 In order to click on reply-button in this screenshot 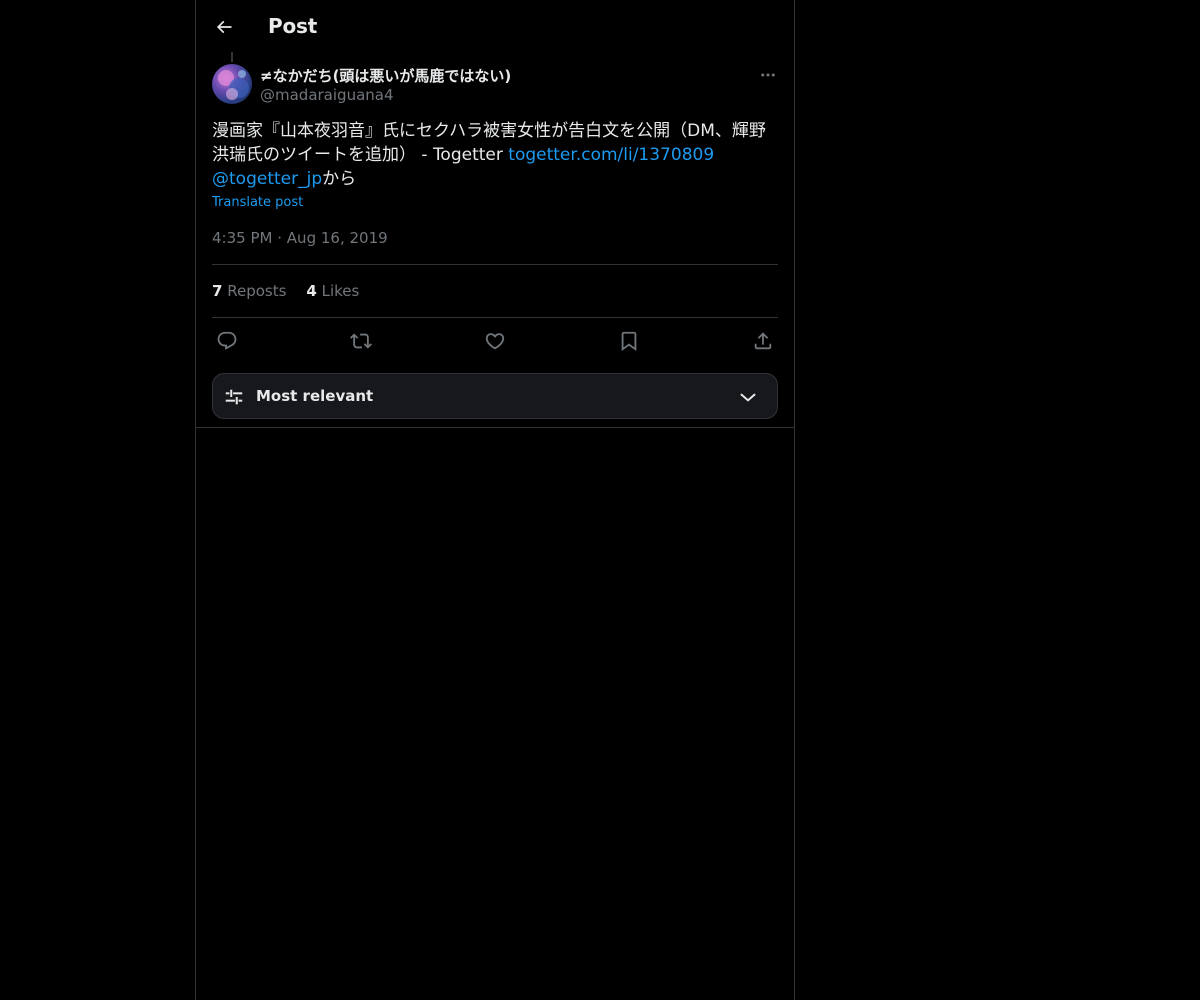, I will do `click(227, 341)`.